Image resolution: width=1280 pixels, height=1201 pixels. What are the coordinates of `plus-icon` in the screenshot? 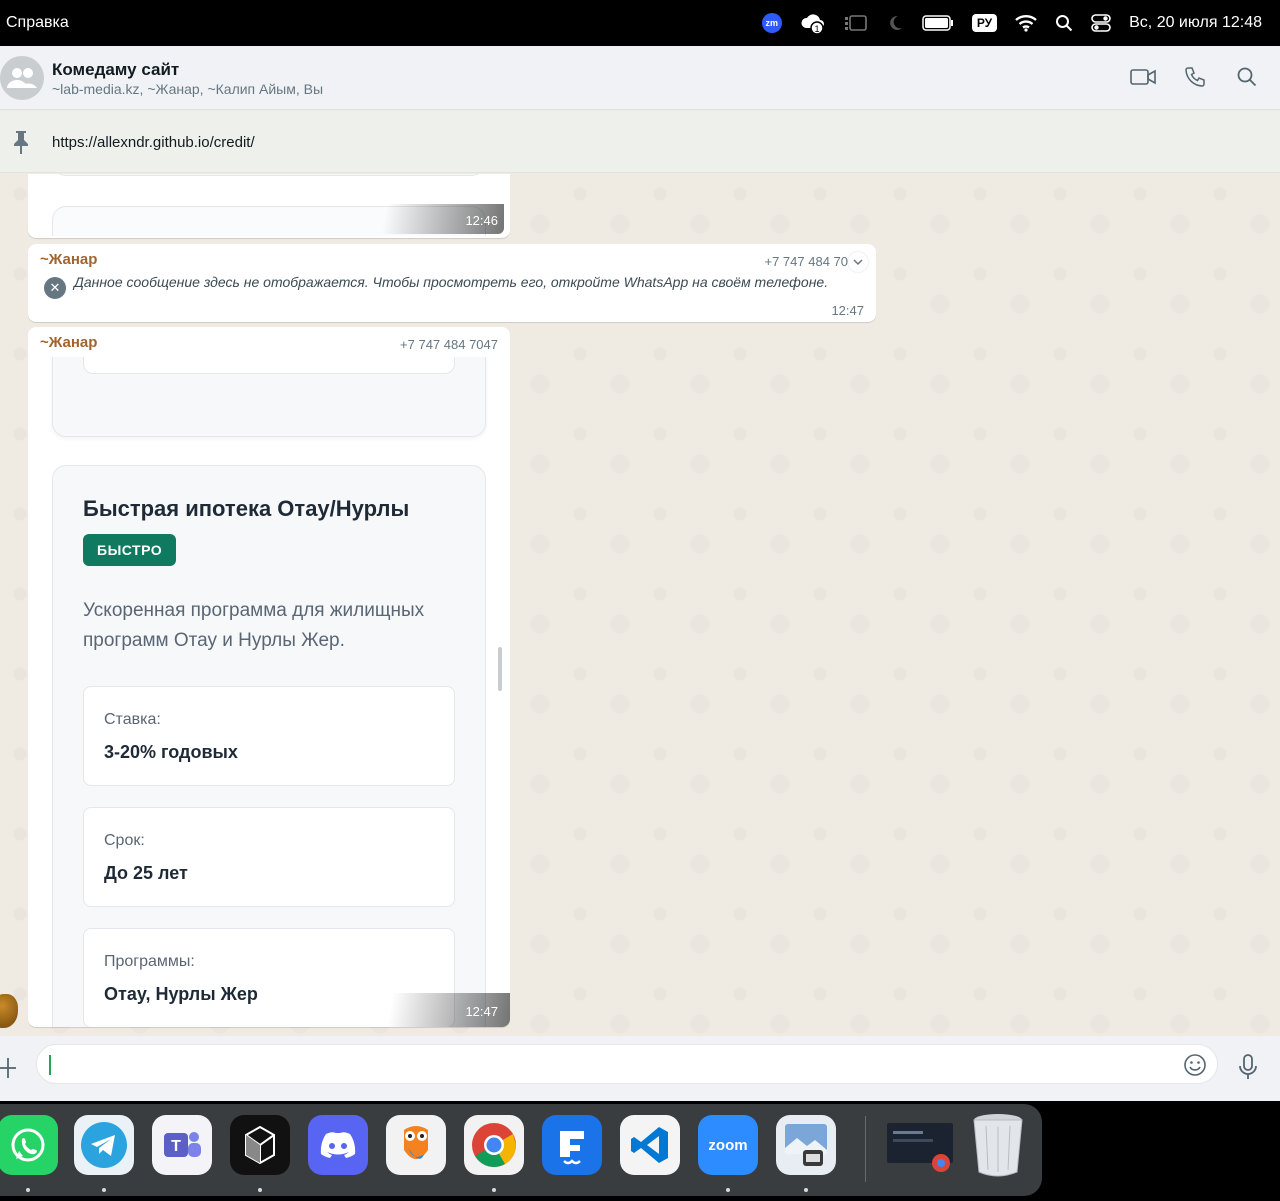 It's located at (8, 1068).